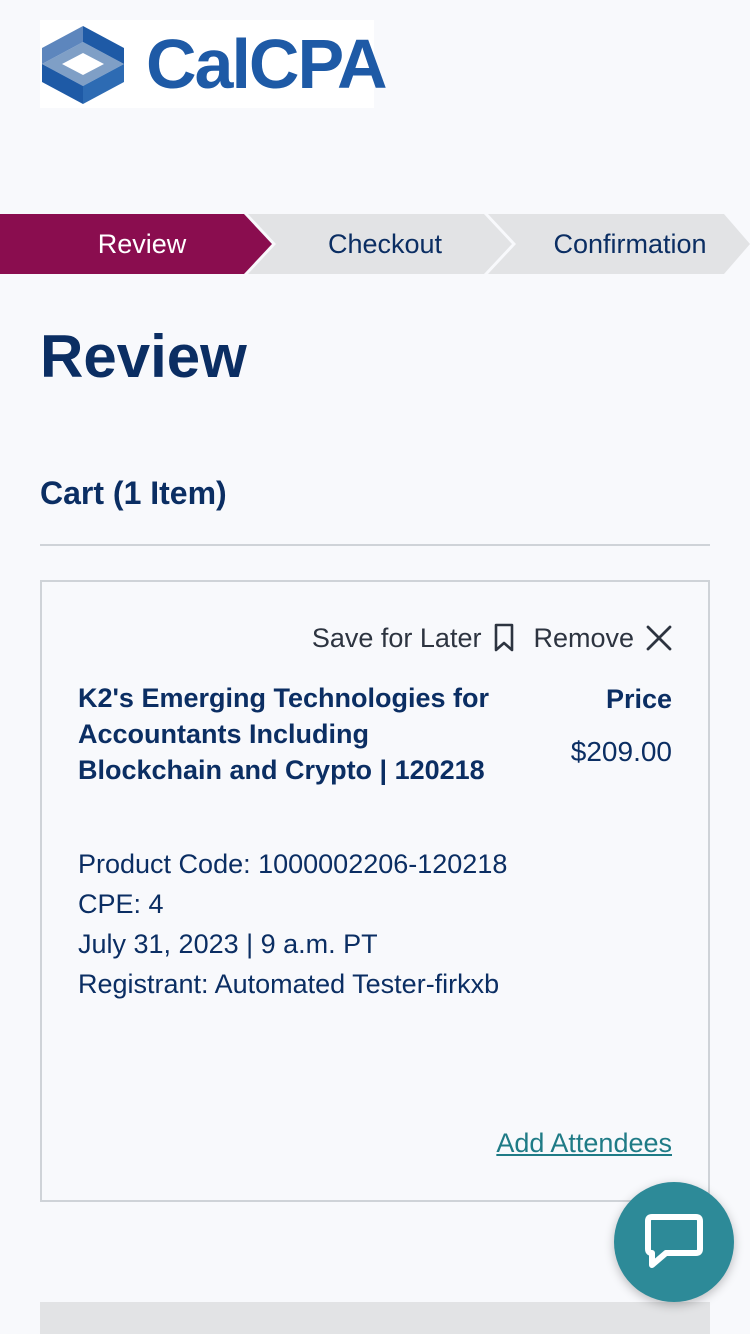 The image size is (750, 1334). I want to click on registrant: Registrant: Automated Tester-firkxb, so click(289, 984).